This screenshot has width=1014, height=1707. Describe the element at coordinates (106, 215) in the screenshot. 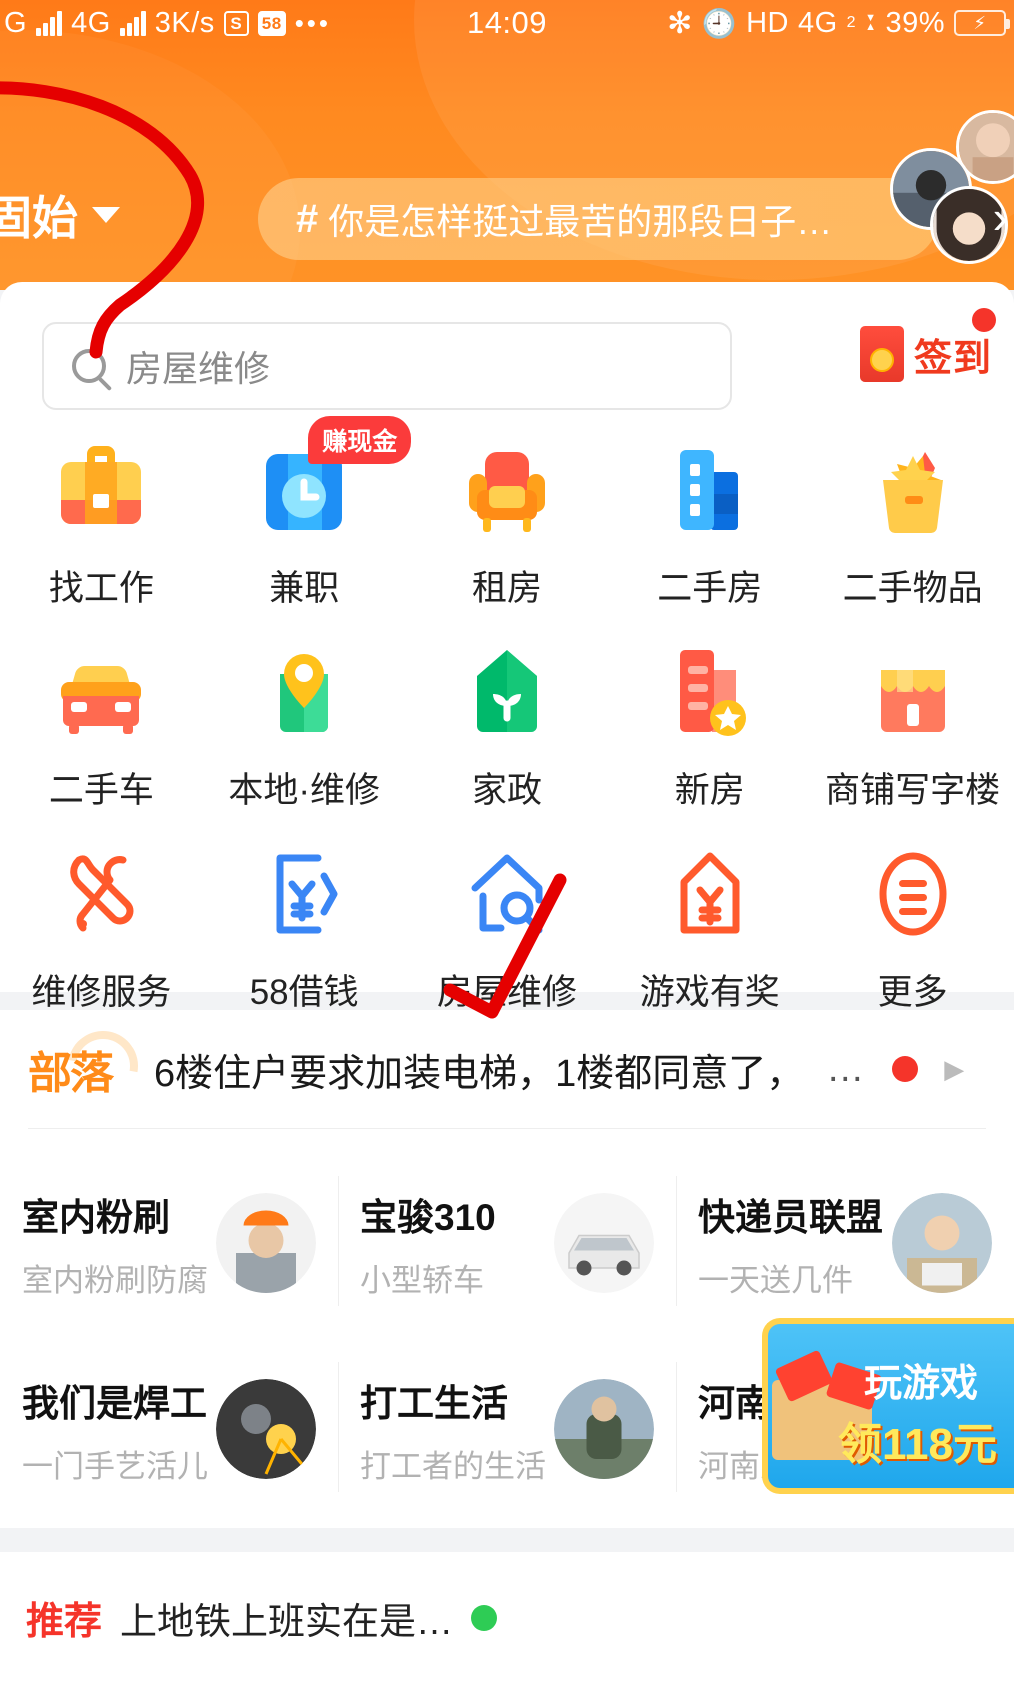

I see `chevron-down-icon` at that location.